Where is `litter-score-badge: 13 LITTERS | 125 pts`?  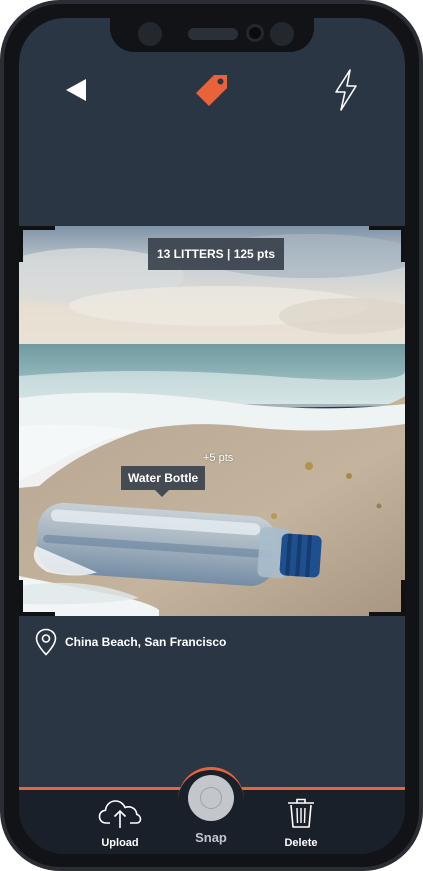
litter-score-badge: 13 LITTERS | 125 pts is located at coordinates (216, 254).